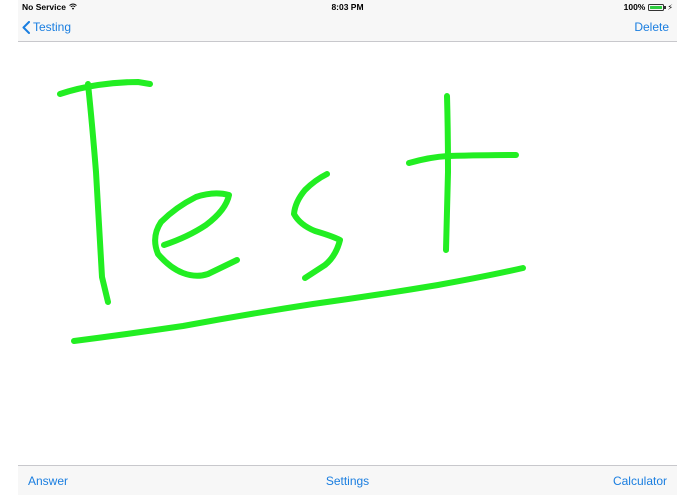 The width and height of the screenshot is (695, 495). Describe the element at coordinates (670, 7) in the screenshot. I see `charging-bolt-icon: ⚡` at that location.